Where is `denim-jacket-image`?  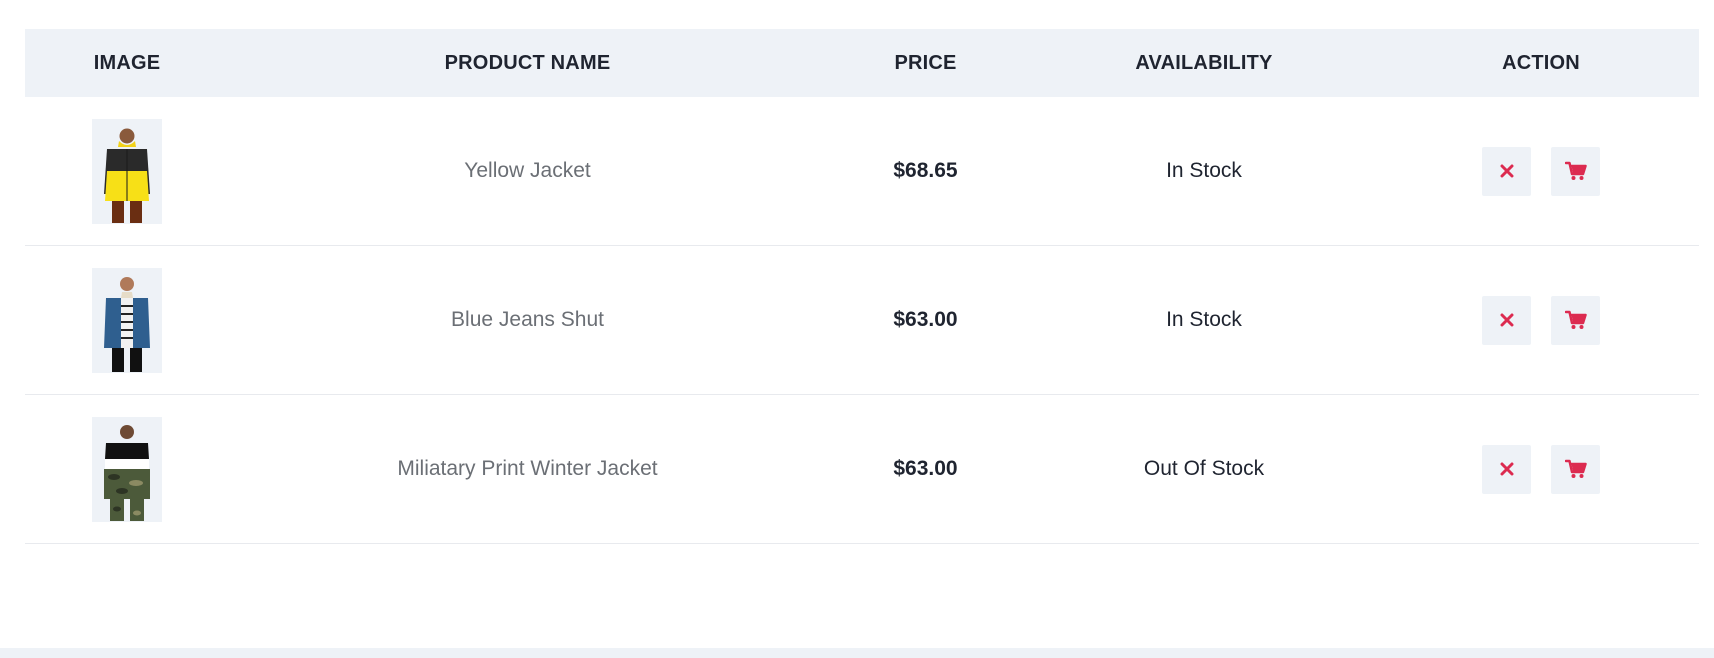 denim-jacket-image is located at coordinates (127, 320).